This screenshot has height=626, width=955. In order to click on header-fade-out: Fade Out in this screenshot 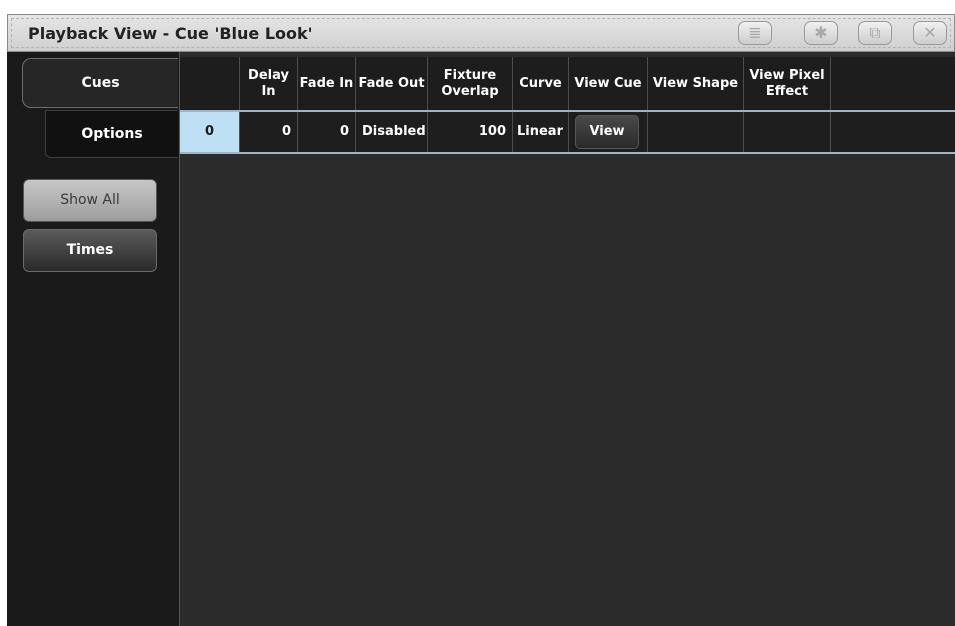, I will do `click(392, 83)`.